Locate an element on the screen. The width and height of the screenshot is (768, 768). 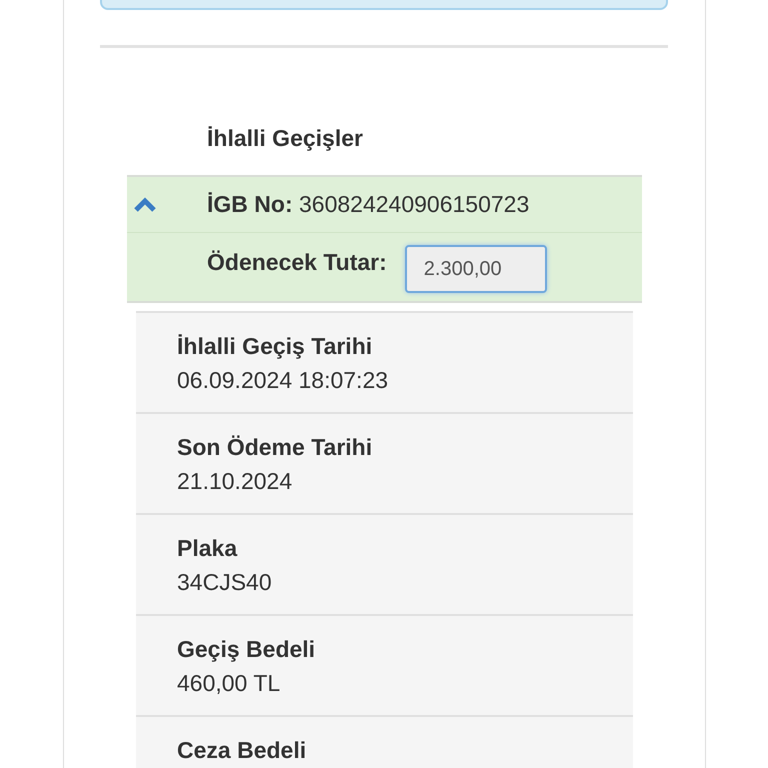
detail-value: 21.10.2024 is located at coordinates (235, 481).